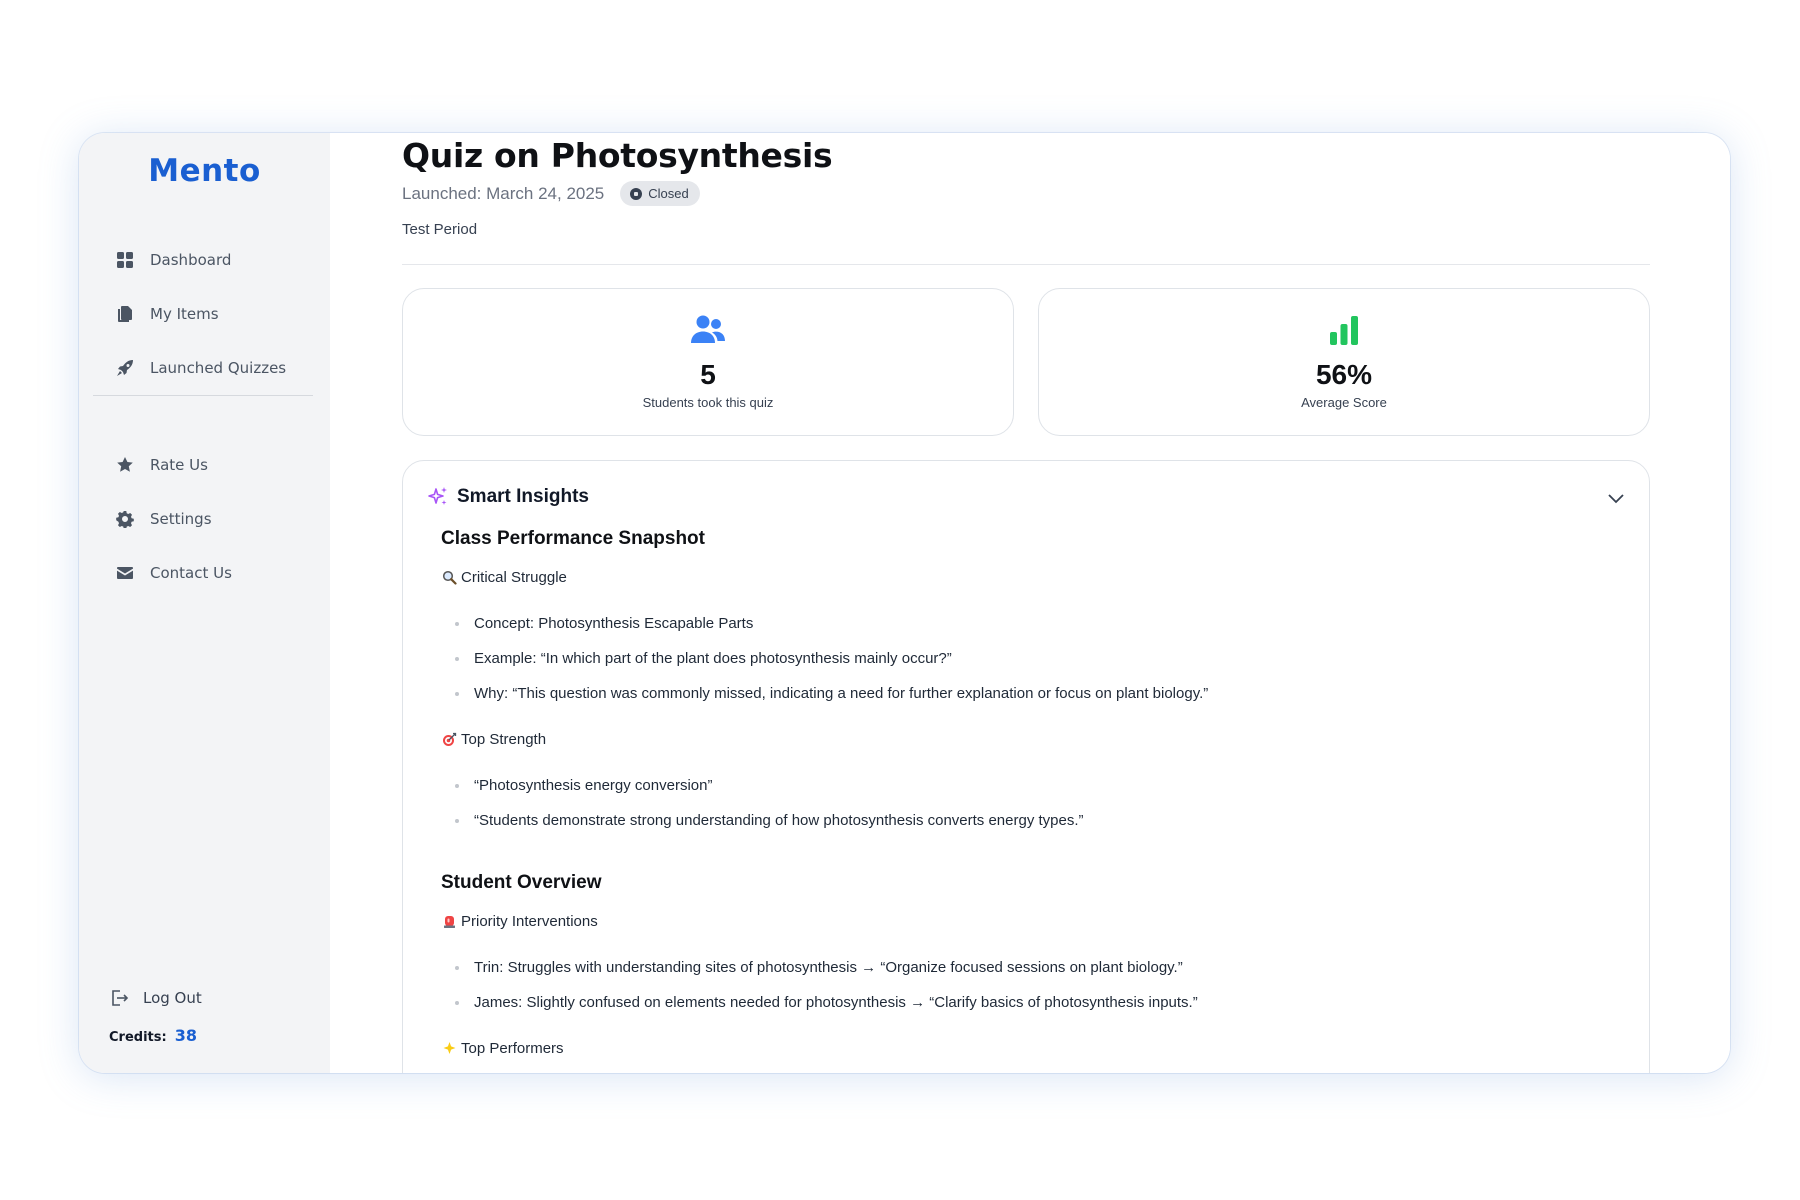 This screenshot has width=1800, height=1200. I want to click on credits: Credits: 38, so click(153, 1035).